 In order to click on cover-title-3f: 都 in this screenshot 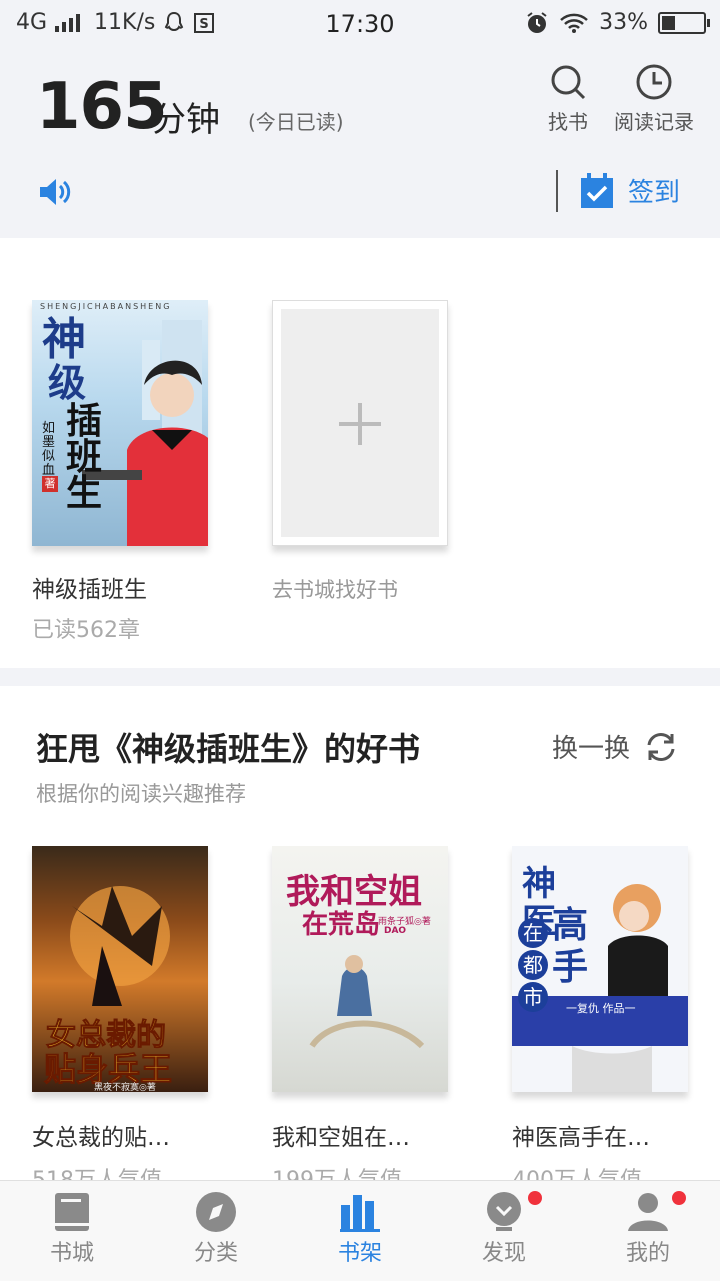, I will do `click(533, 965)`.